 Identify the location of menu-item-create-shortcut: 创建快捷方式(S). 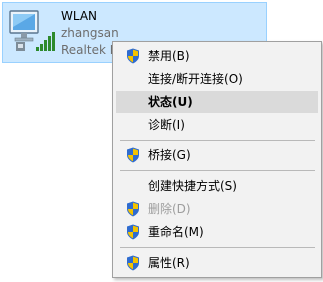
(217, 186).